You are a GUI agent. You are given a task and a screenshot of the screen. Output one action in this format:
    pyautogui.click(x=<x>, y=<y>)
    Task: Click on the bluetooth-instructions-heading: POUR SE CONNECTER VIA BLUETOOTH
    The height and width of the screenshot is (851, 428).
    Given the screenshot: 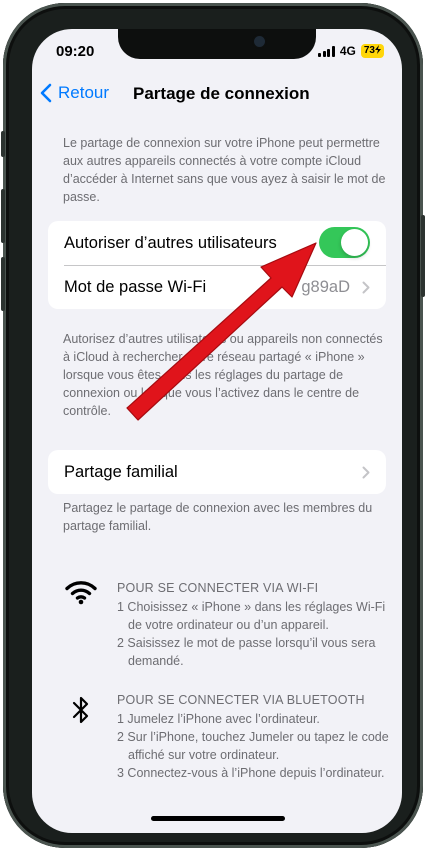 What is the action you would take?
    pyautogui.click(x=241, y=700)
    